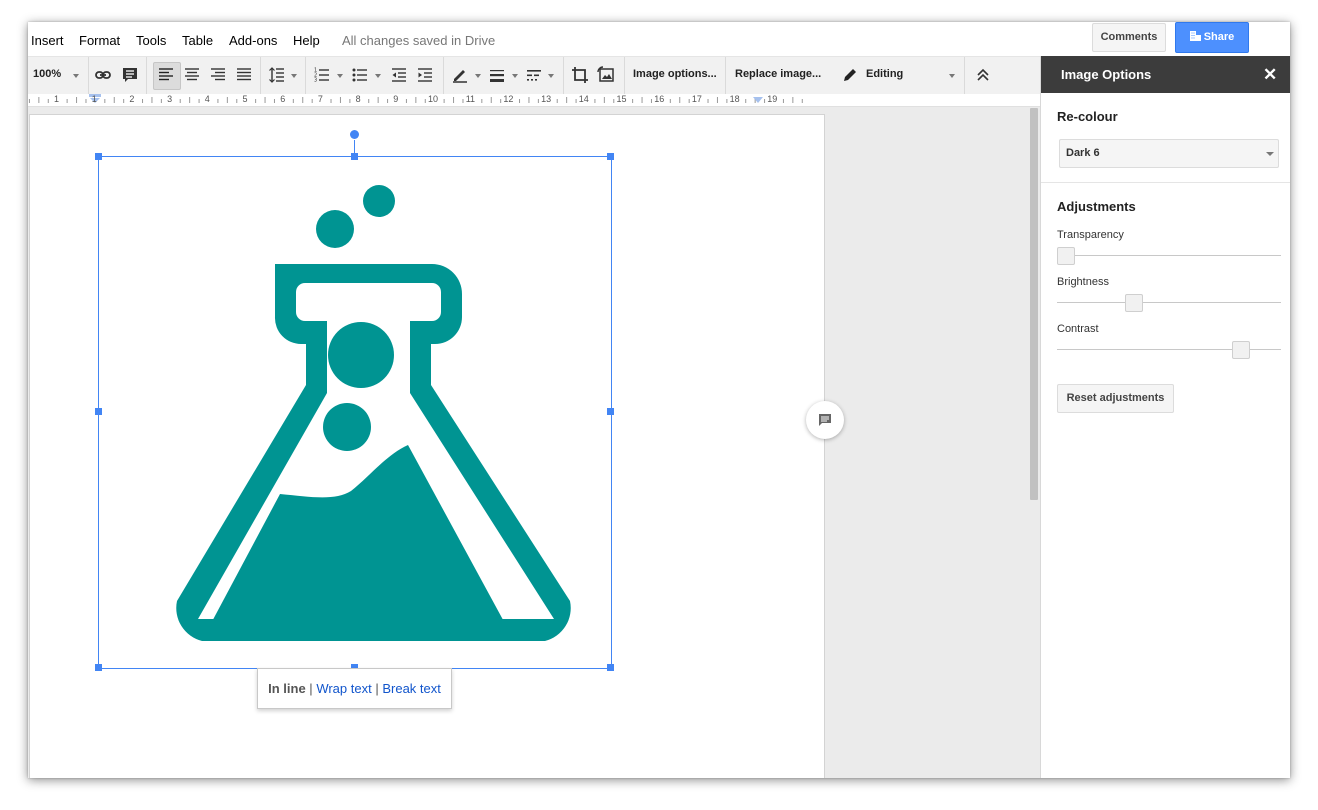  What do you see at coordinates (418, 40) in the screenshot?
I see `save-status: All changes saved in Drive` at bounding box center [418, 40].